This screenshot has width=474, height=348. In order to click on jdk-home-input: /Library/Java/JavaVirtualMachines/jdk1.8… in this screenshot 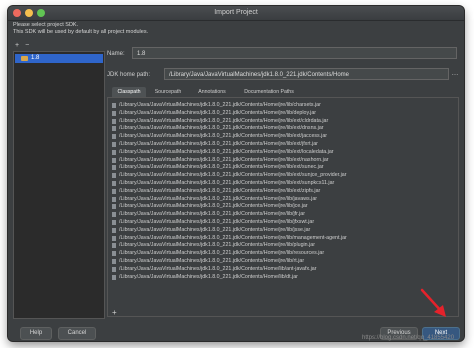, I will do `click(306, 74)`.